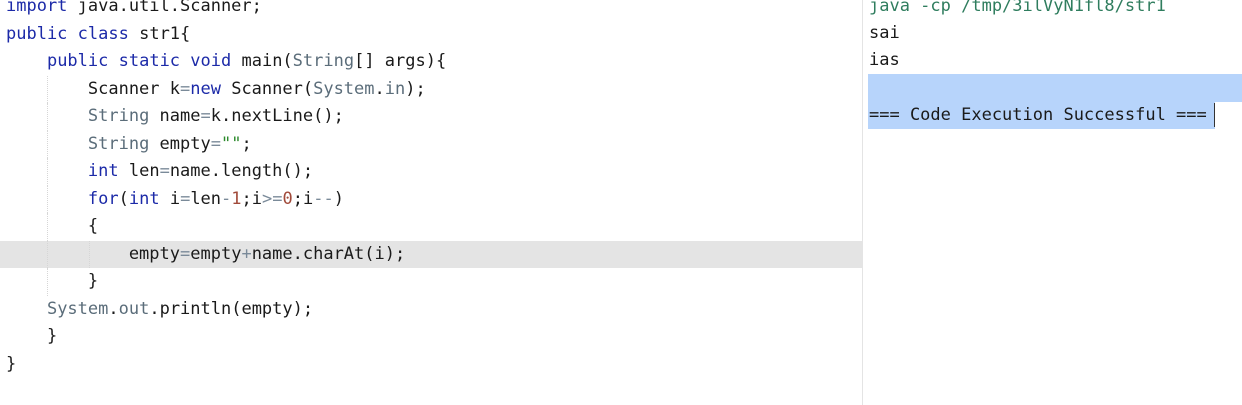 This screenshot has height=405, width=1242. I want to click on code-line: String name=k.nextLine();, so click(431, 117).